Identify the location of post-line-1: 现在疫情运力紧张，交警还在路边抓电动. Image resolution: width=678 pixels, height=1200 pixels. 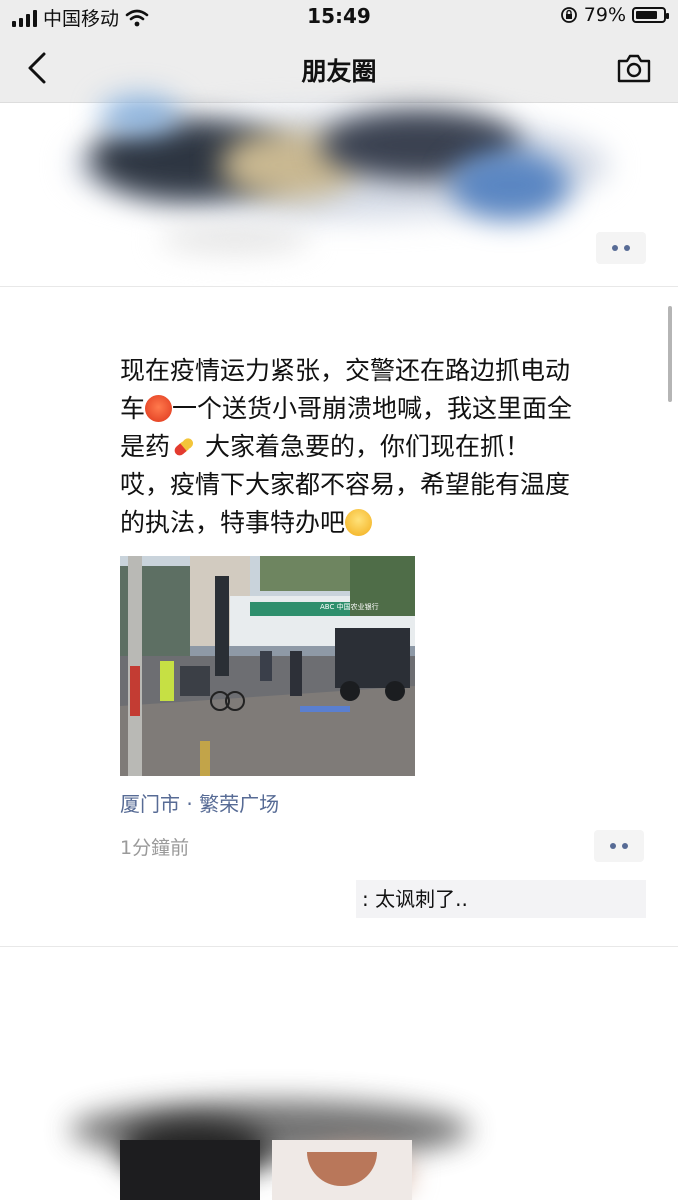
(345, 370).